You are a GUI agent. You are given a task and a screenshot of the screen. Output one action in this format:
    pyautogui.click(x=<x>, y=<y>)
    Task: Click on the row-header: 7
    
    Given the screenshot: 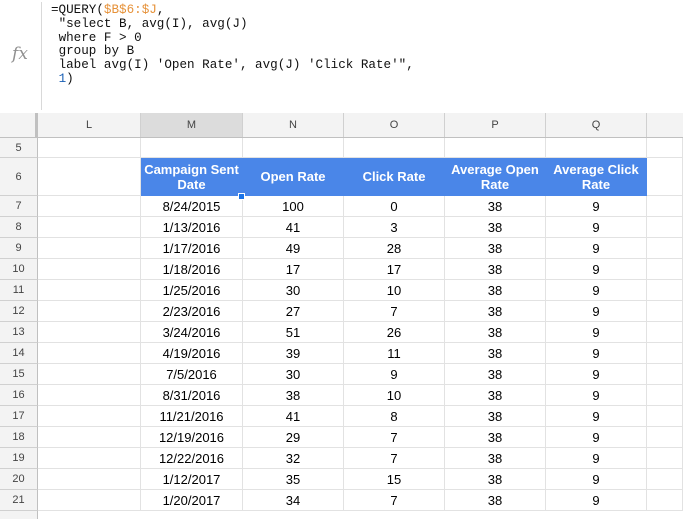 What is the action you would take?
    pyautogui.click(x=19, y=206)
    